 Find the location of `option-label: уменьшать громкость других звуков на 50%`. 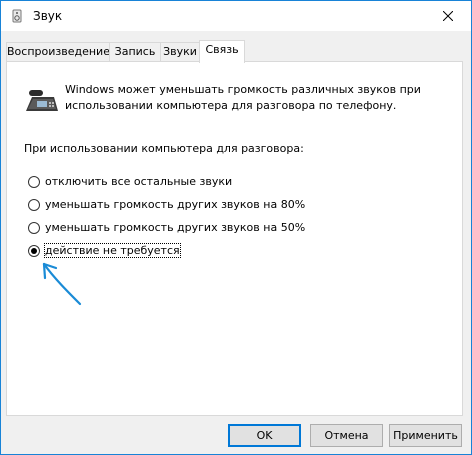

option-label: уменьшать громкость других звуков на 50% is located at coordinates (175, 227).